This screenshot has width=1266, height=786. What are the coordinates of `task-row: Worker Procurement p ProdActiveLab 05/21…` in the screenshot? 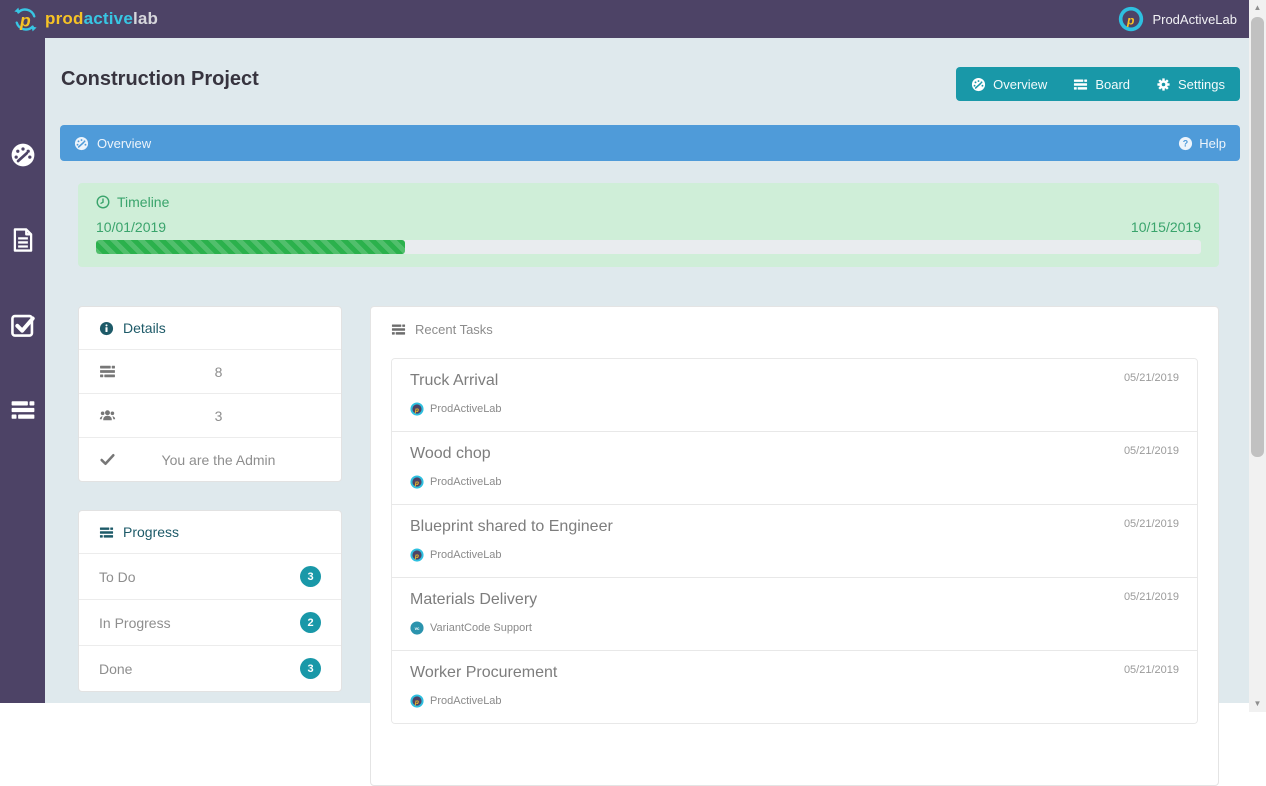 It's located at (794, 687).